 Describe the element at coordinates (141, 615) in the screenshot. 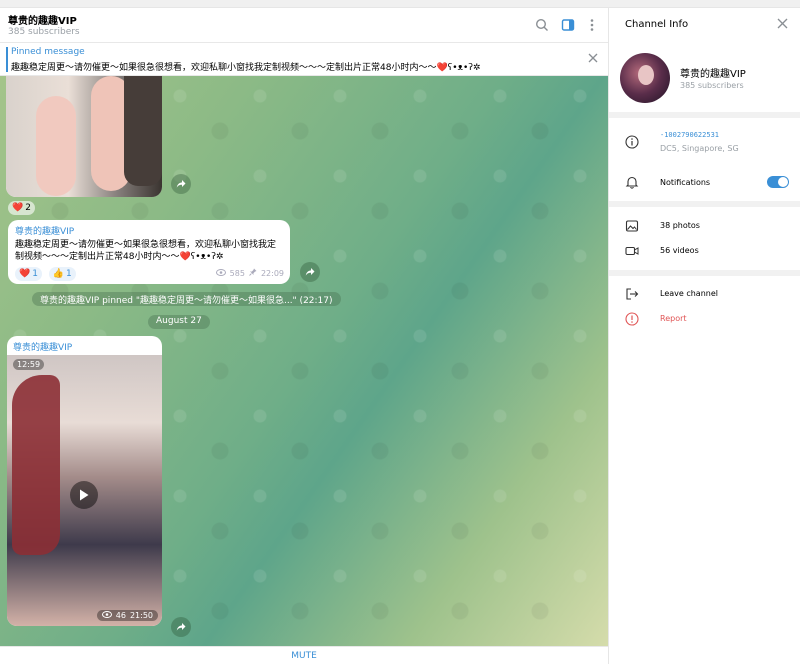

I see `message-time: 21:50` at that location.